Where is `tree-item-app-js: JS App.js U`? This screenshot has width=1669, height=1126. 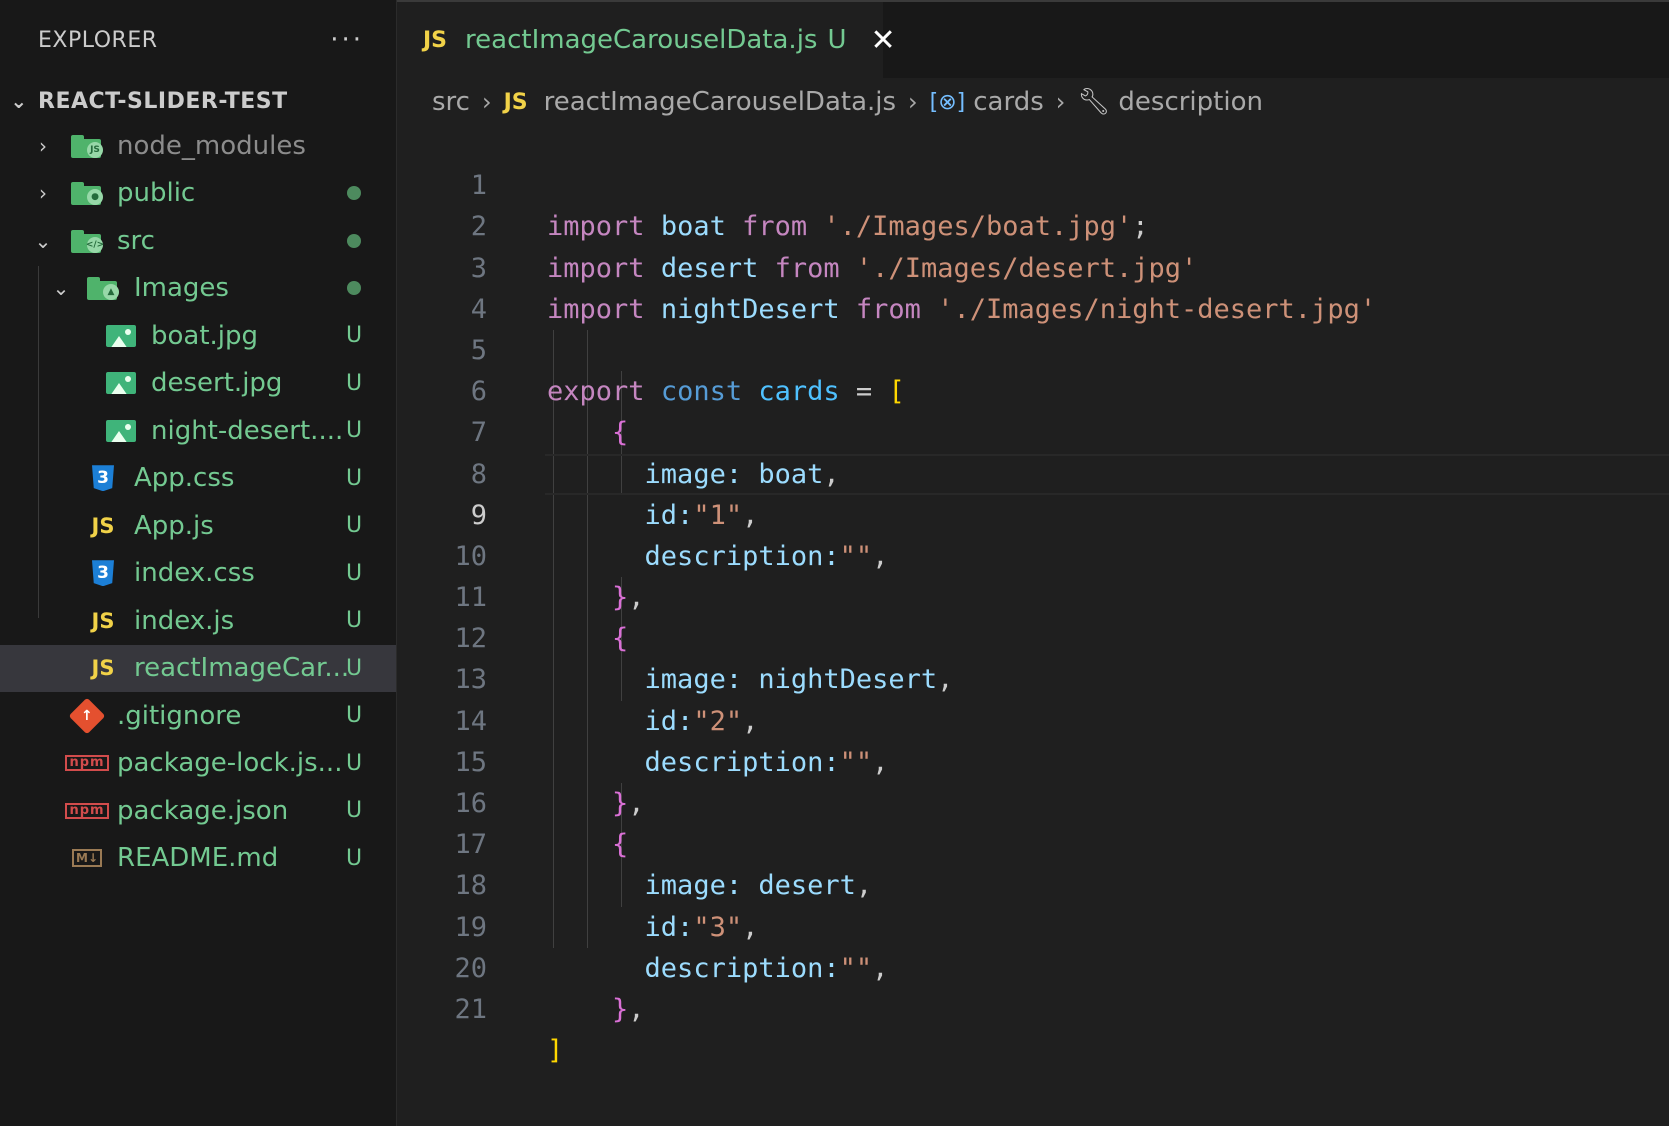 tree-item-app-js: JS App.js U is located at coordinates (198, 526).